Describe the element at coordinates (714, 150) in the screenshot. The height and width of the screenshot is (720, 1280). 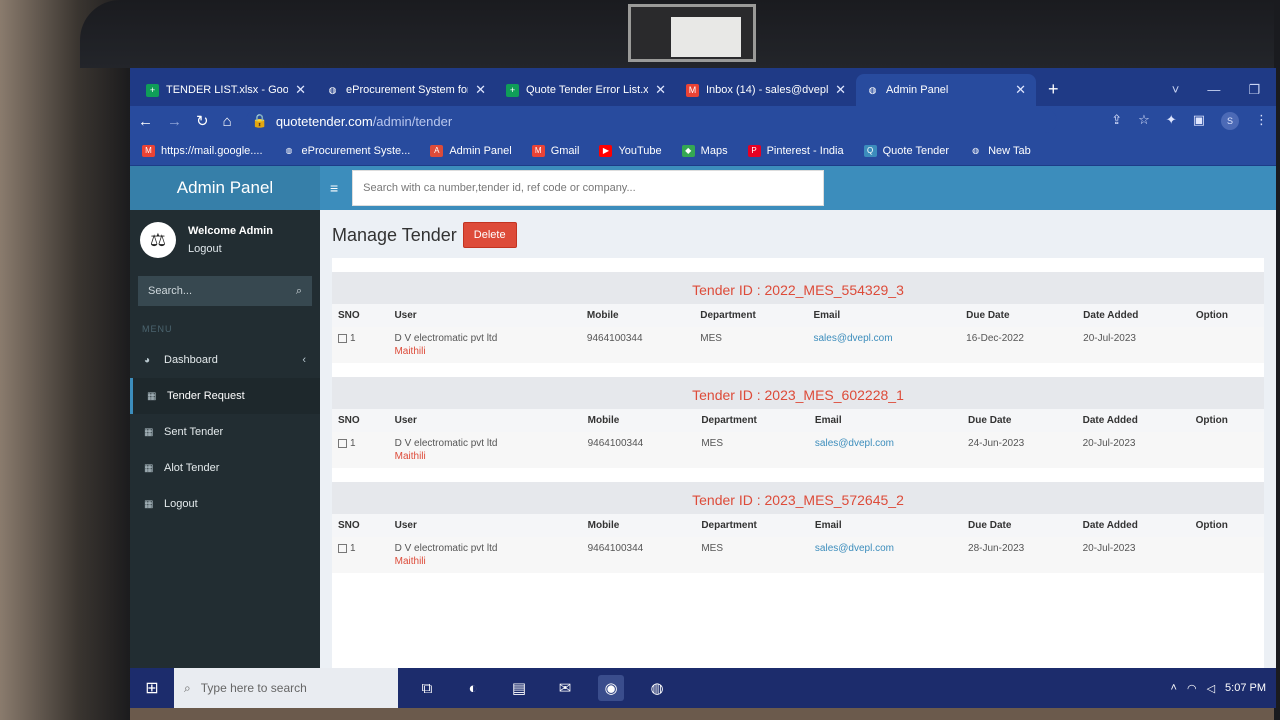
I see `bookmark-label: Maps` at that location.